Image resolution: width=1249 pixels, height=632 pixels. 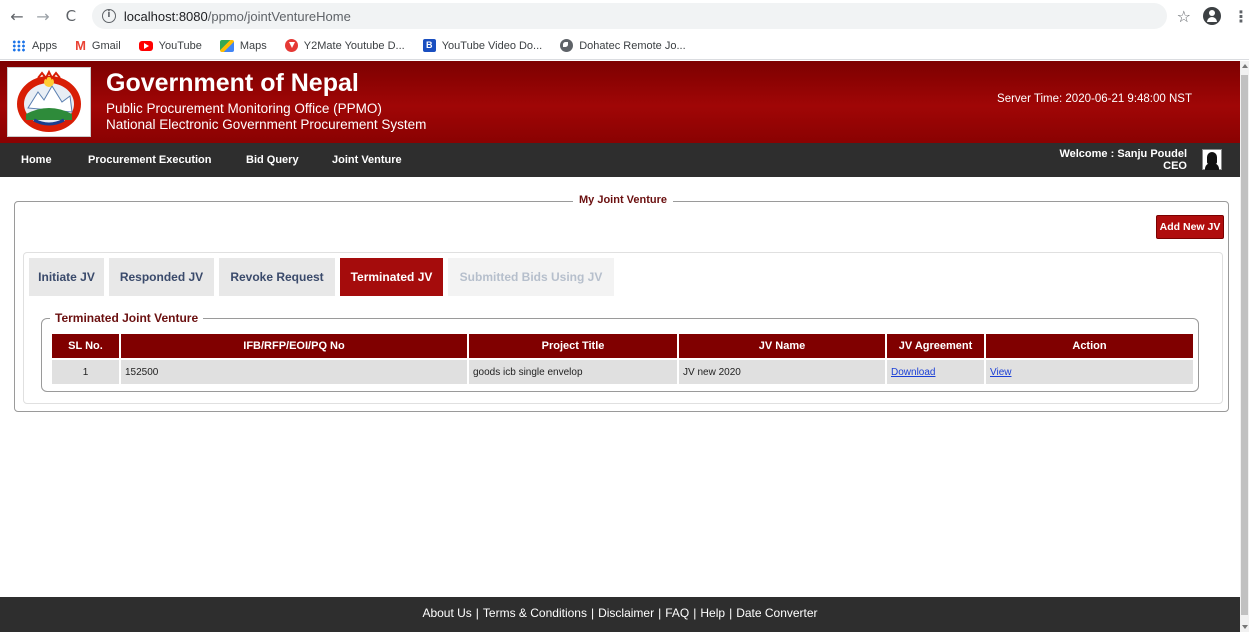 What do you see at coordinates (165, 16) in the screenshot?
I see `url-host: localhost:8080` at bounding box center [165, 16].